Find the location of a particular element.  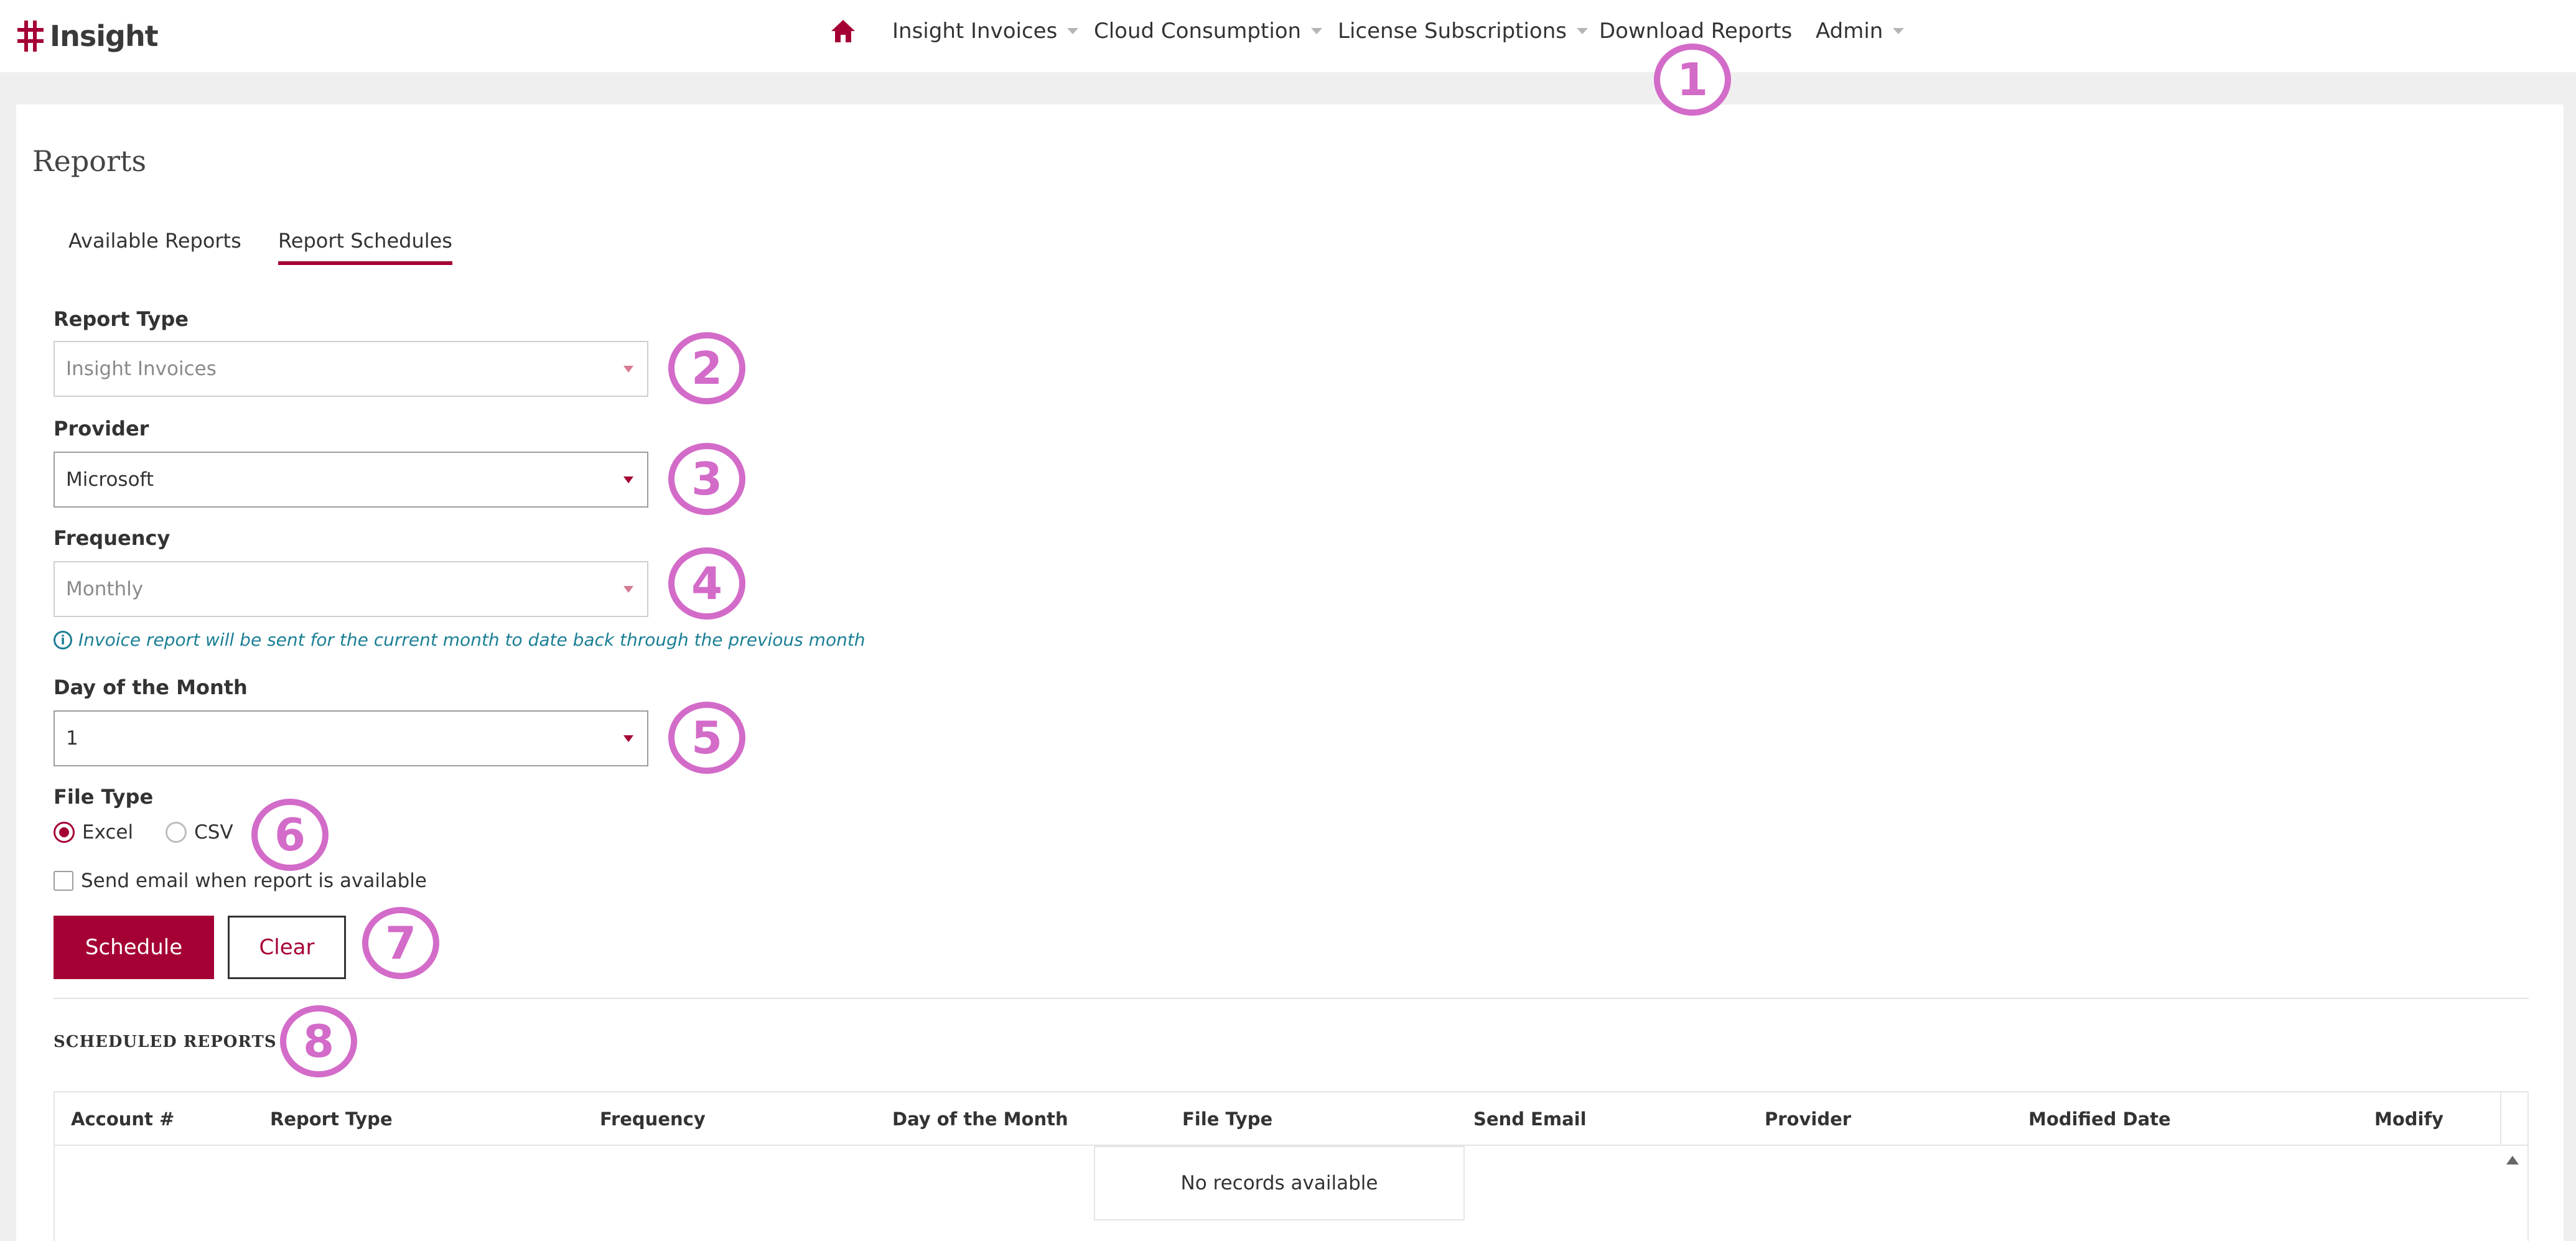

info-icon: i is located at coordinates (63, 639).